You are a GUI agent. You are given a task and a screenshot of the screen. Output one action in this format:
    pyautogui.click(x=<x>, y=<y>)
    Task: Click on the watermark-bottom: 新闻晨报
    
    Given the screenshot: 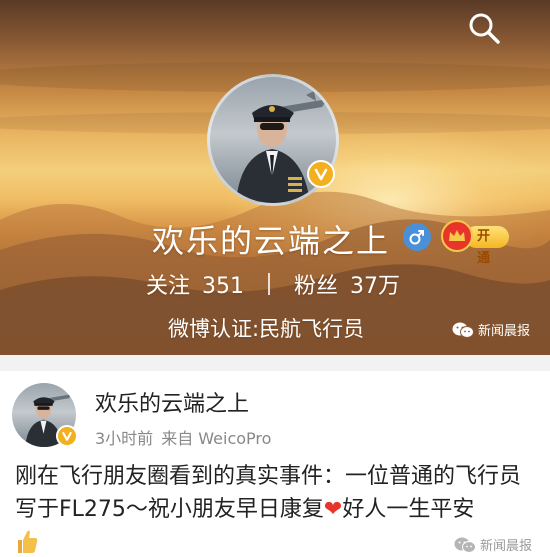 What is the action you would take?
    pyautogui.click(x=493, y=544)
    